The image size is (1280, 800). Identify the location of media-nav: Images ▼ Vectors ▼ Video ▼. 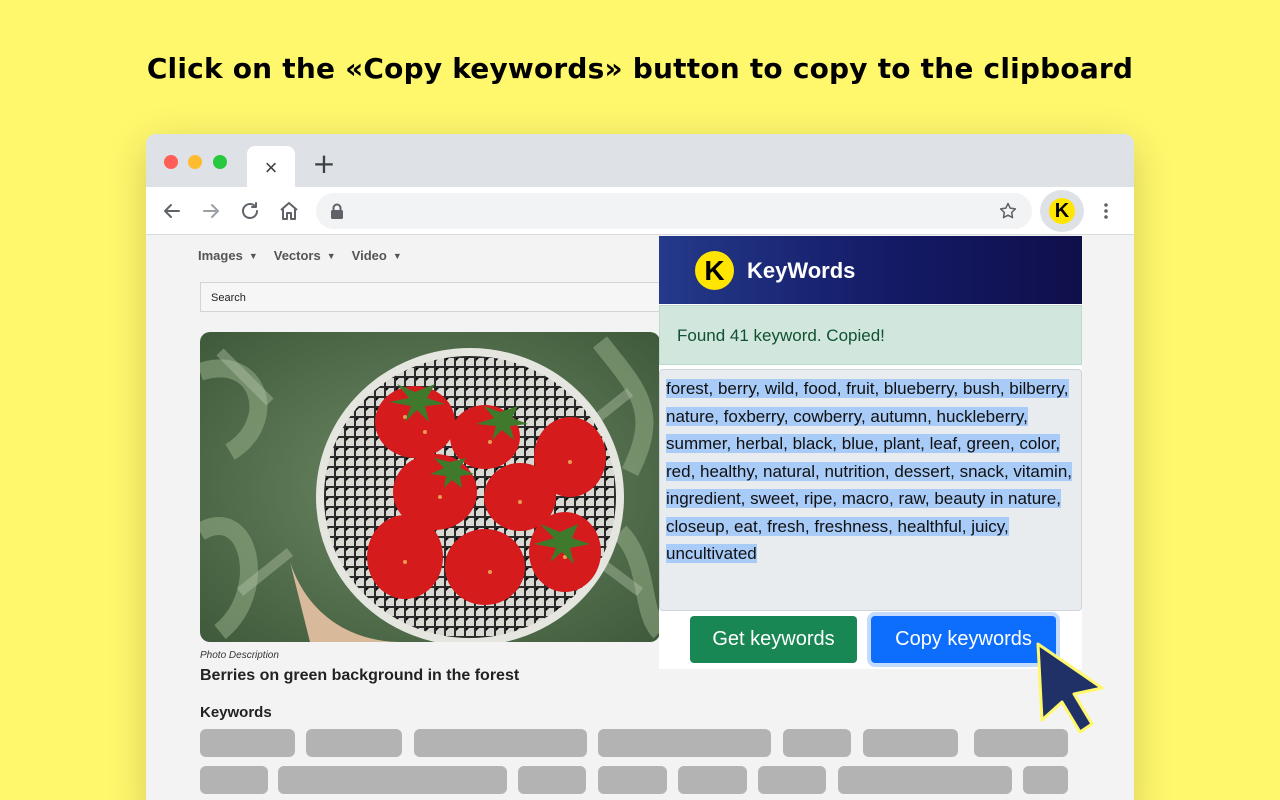
(300, 255).